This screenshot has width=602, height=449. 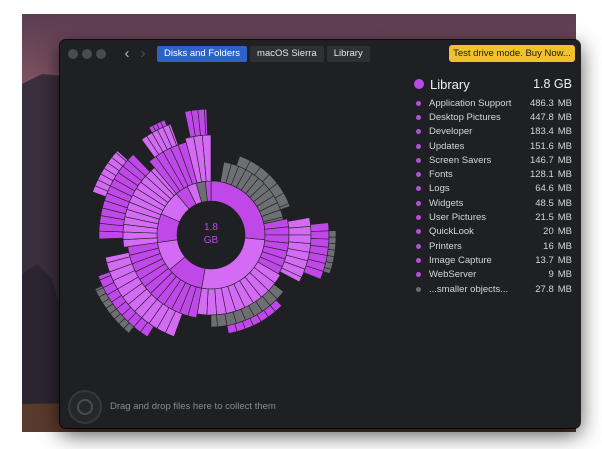 I want to click on item-size-value: 13.7, so click(x=544, y=260).